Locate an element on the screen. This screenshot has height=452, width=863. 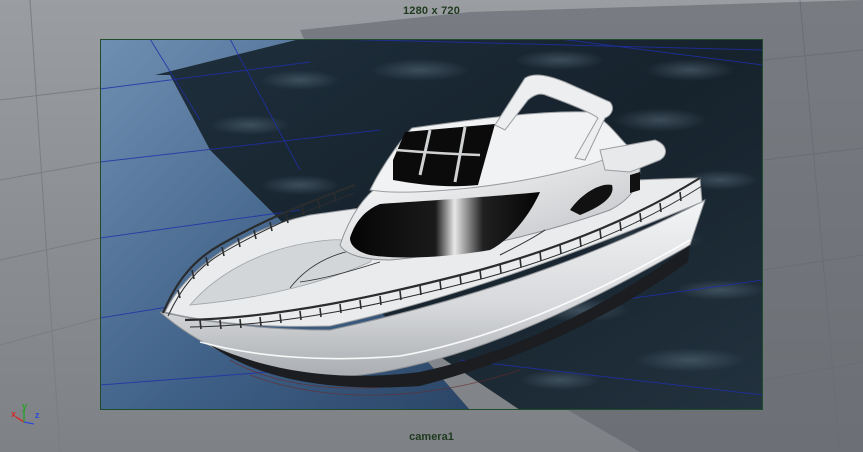
axis-y-label: y is located at coordinates (25, 406).